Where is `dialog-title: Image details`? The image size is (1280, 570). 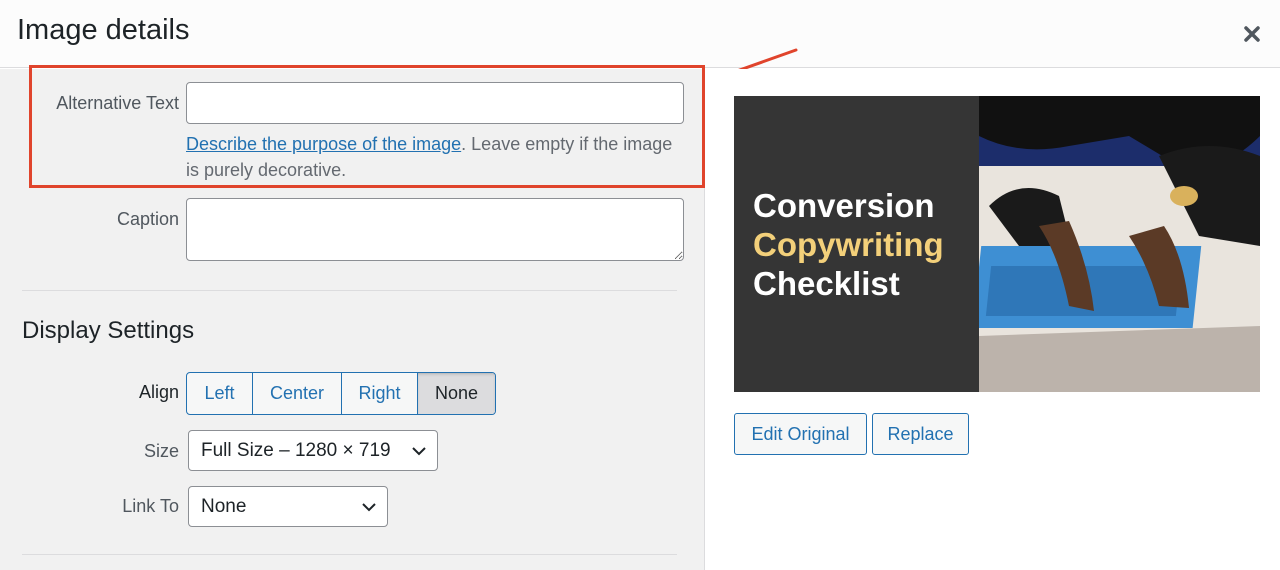 dialog-title: Image details is located at coordinates (103, 30).